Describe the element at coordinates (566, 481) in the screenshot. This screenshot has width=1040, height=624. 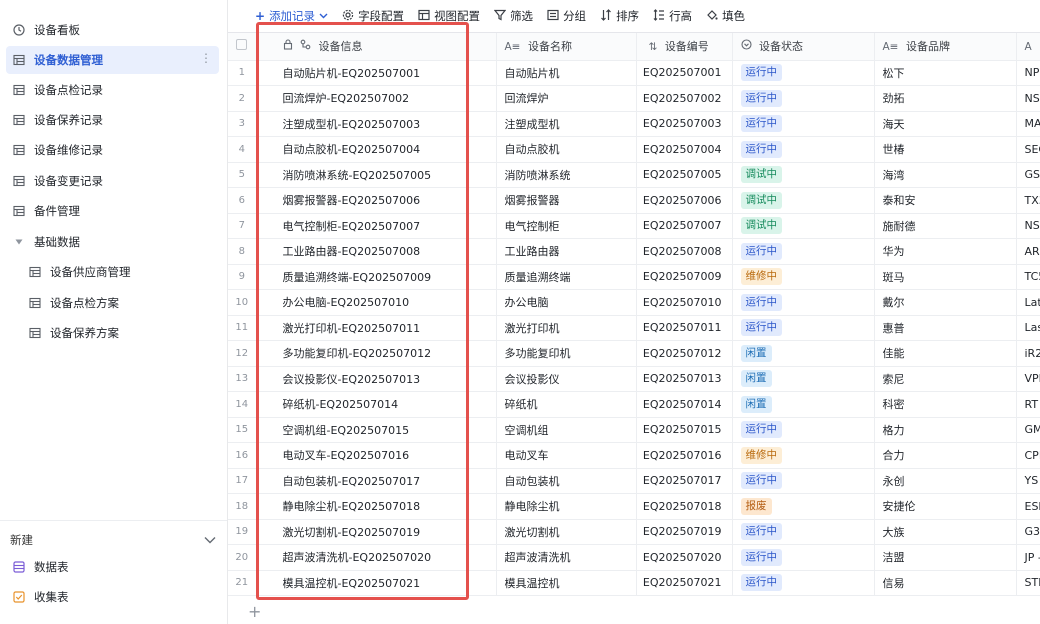
I see `cell-name: 自动包装机` at that location.